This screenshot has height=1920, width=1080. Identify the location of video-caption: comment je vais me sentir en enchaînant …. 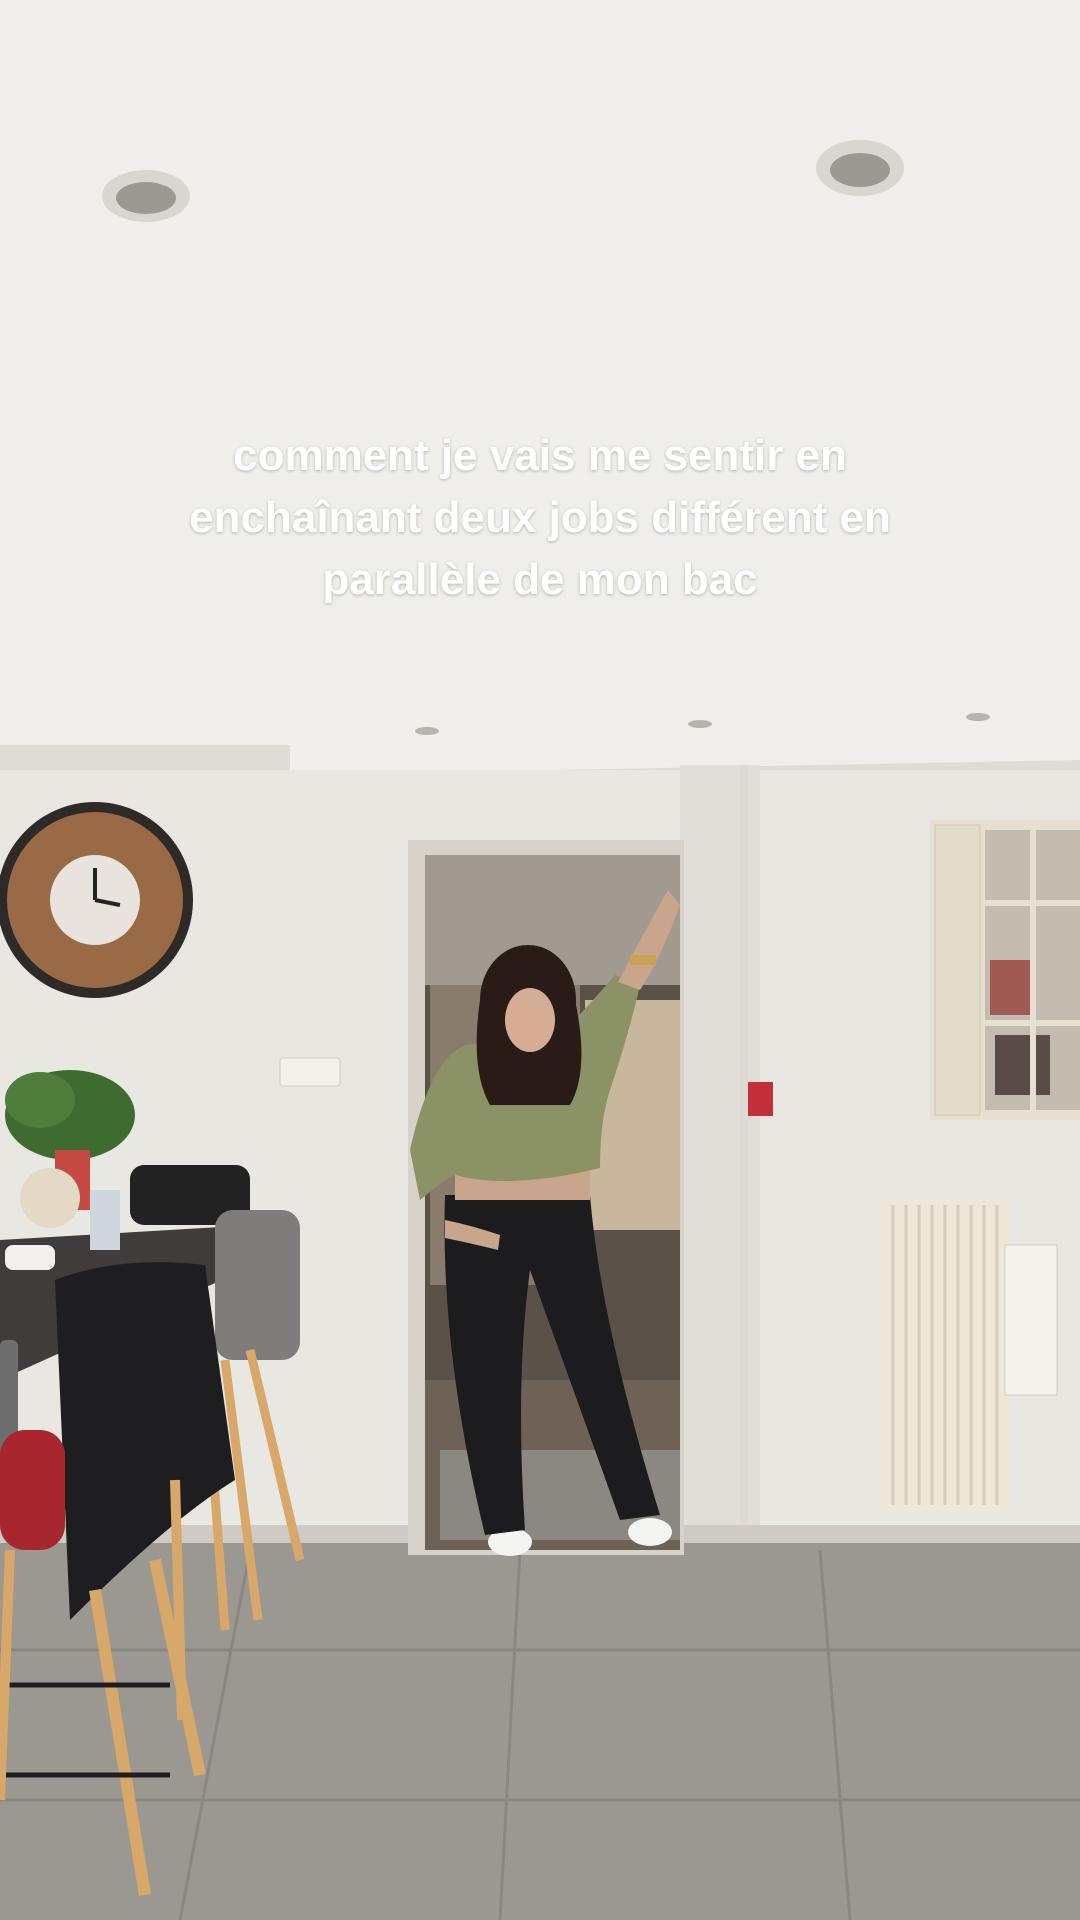
(540, 517).